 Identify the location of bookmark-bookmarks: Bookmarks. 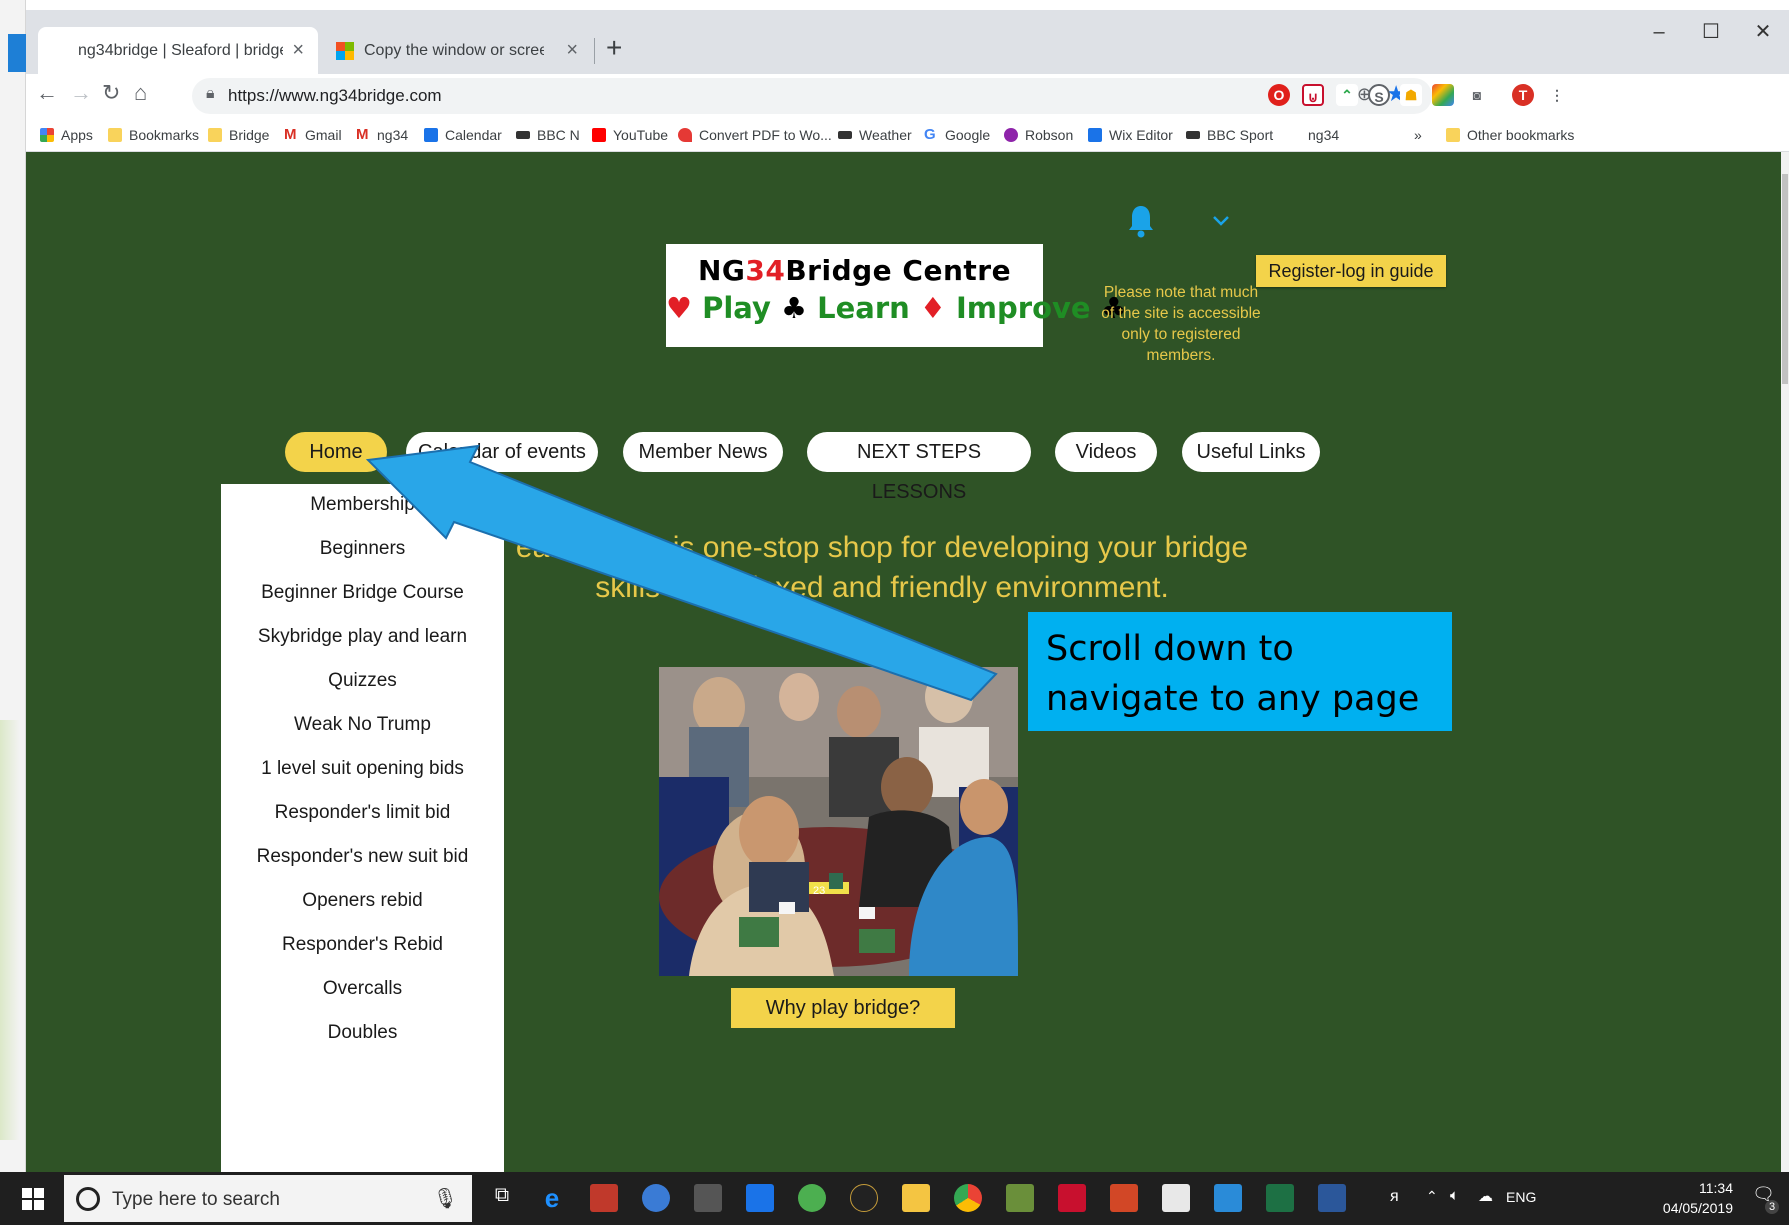
(153, 135).